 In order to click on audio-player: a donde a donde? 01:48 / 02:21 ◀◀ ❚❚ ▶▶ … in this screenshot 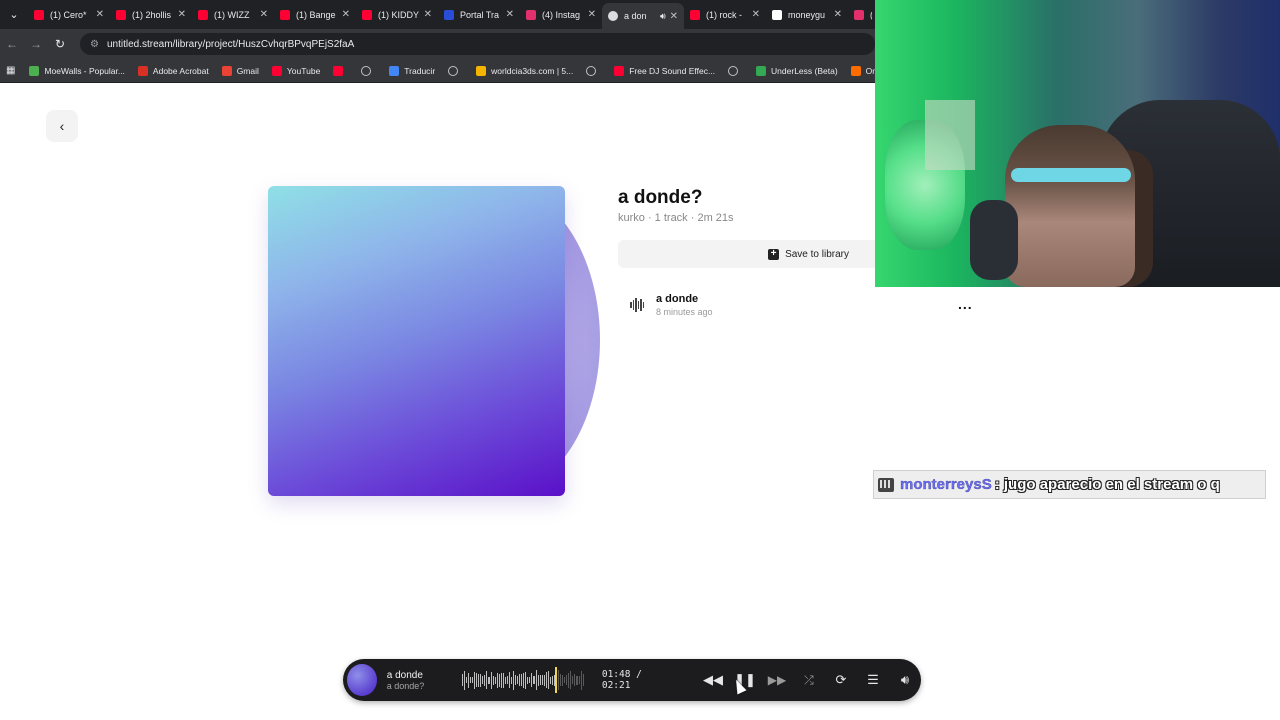, I will do `click(632, 680)`.